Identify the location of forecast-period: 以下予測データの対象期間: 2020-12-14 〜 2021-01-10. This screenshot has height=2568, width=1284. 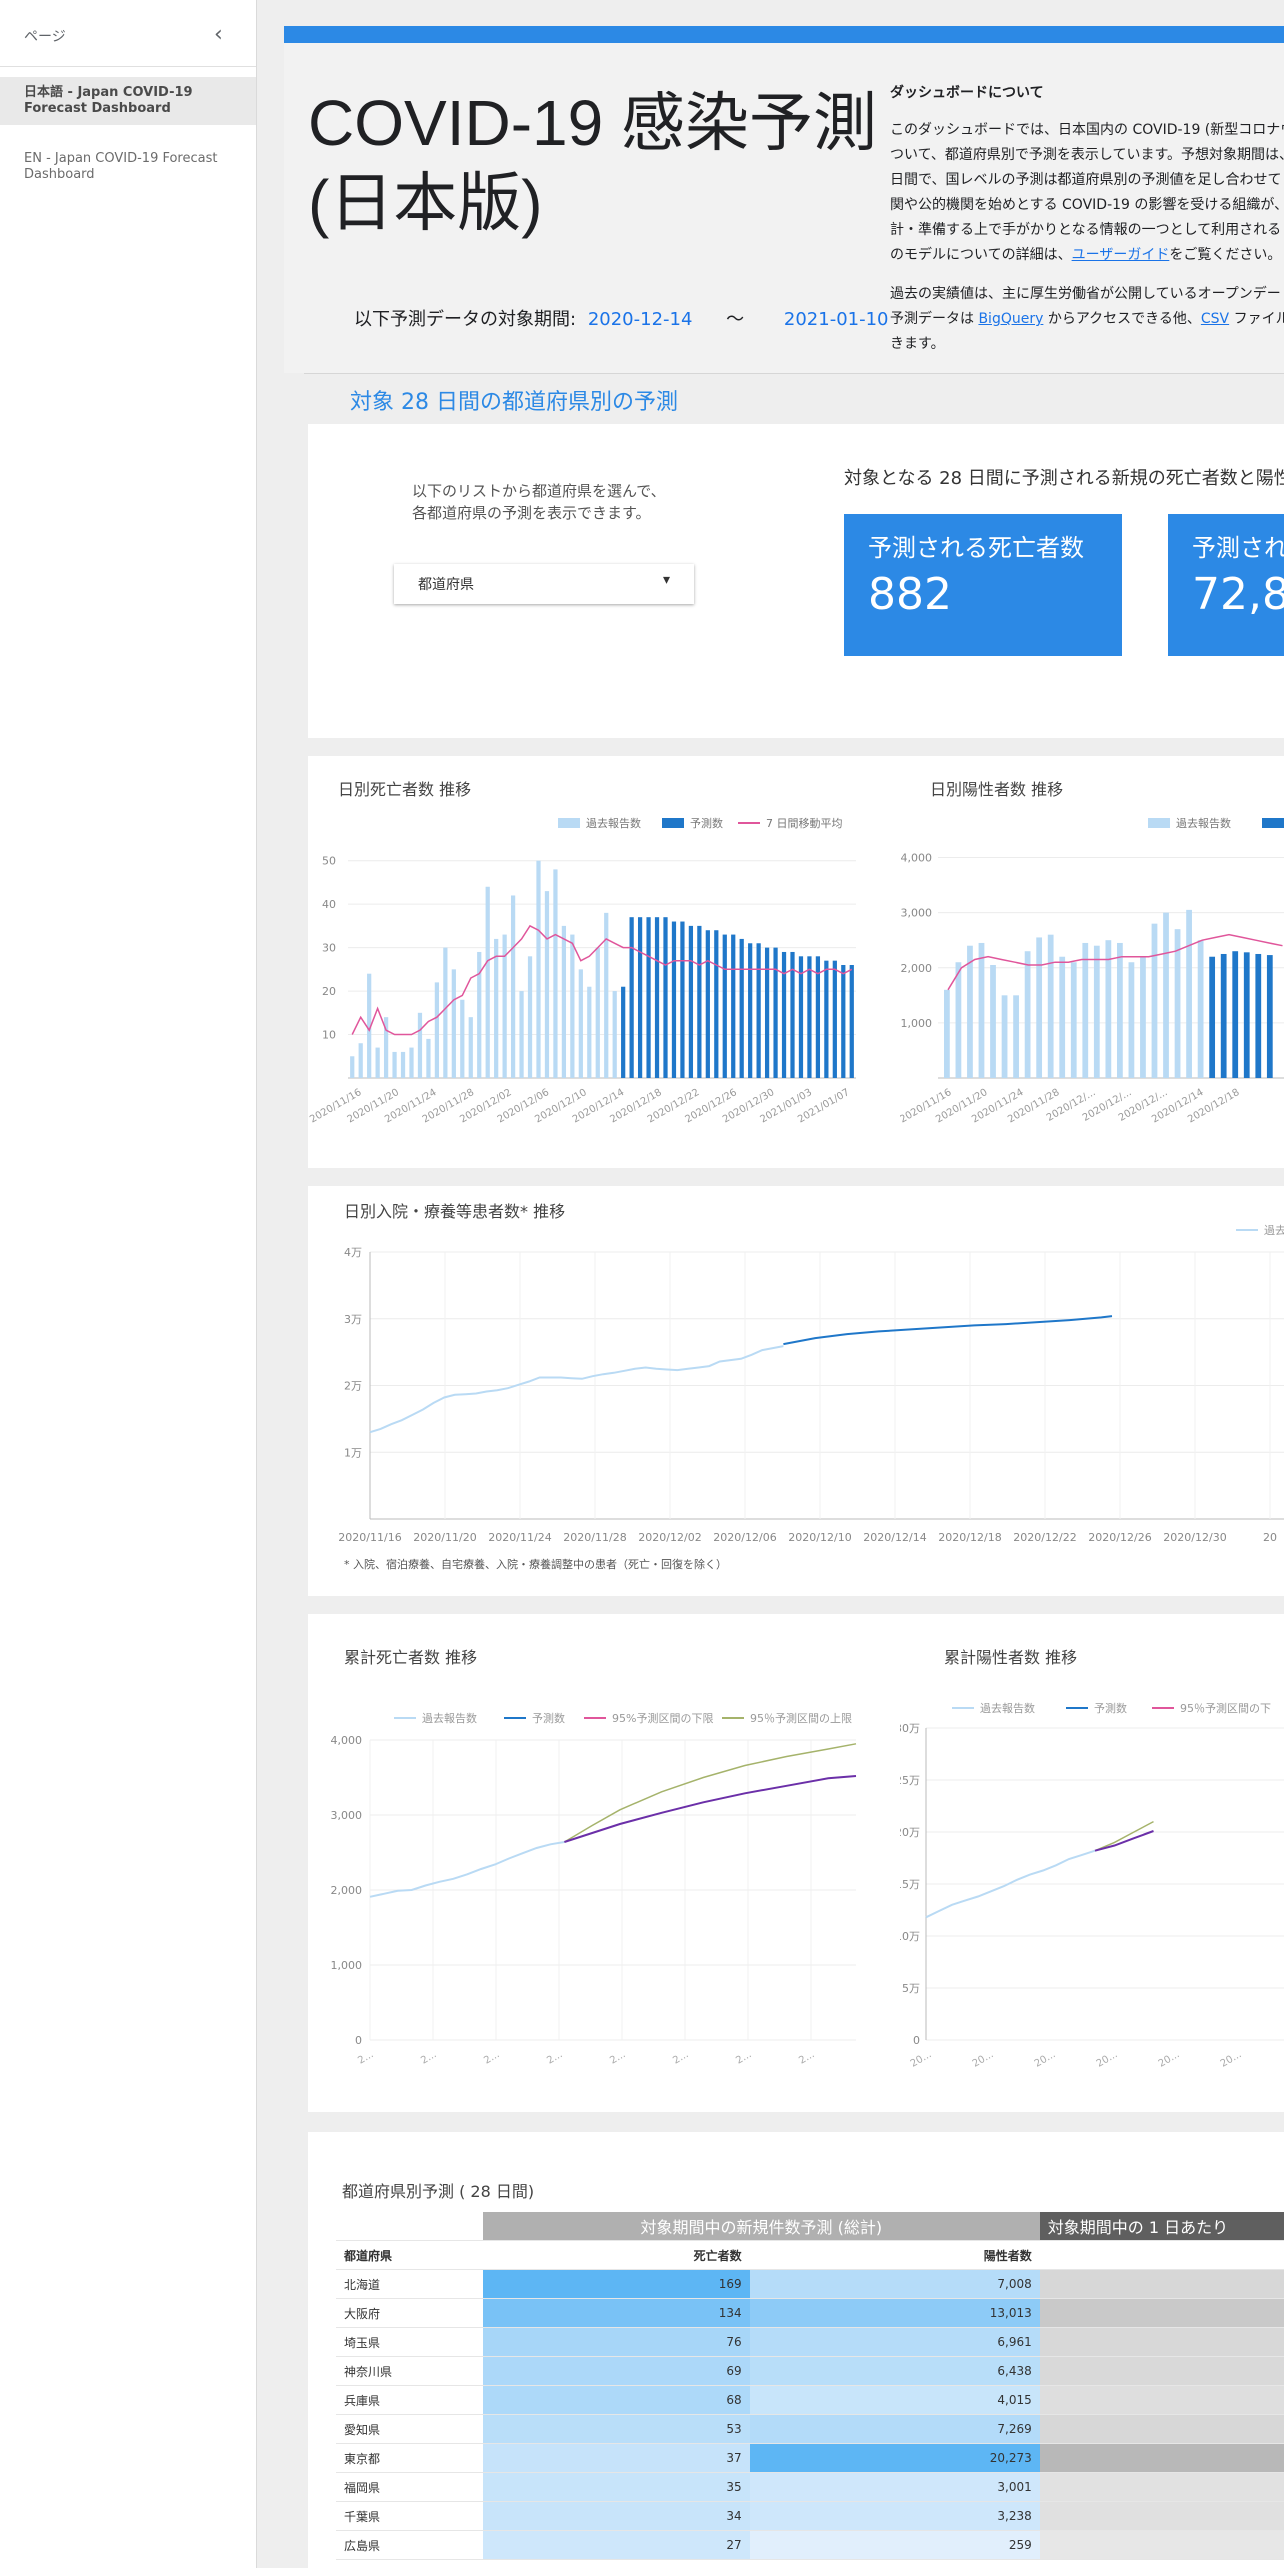
(621, 318).